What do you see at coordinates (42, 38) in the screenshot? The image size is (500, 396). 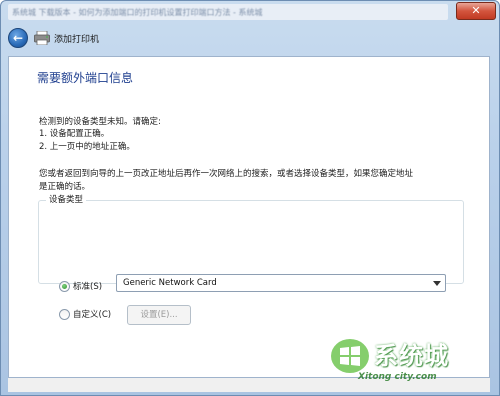 I see `printer-icon` at bounding box center [42, 38].